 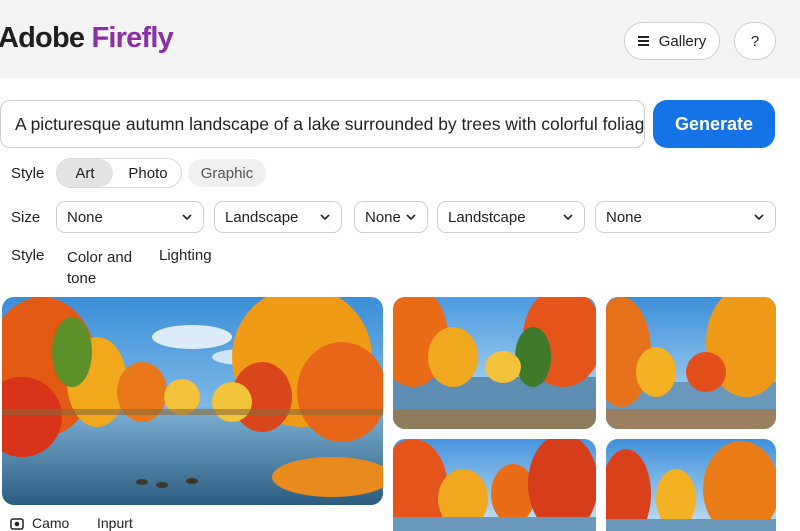 I want to click on menu-icon, so click(x=643, y=41).